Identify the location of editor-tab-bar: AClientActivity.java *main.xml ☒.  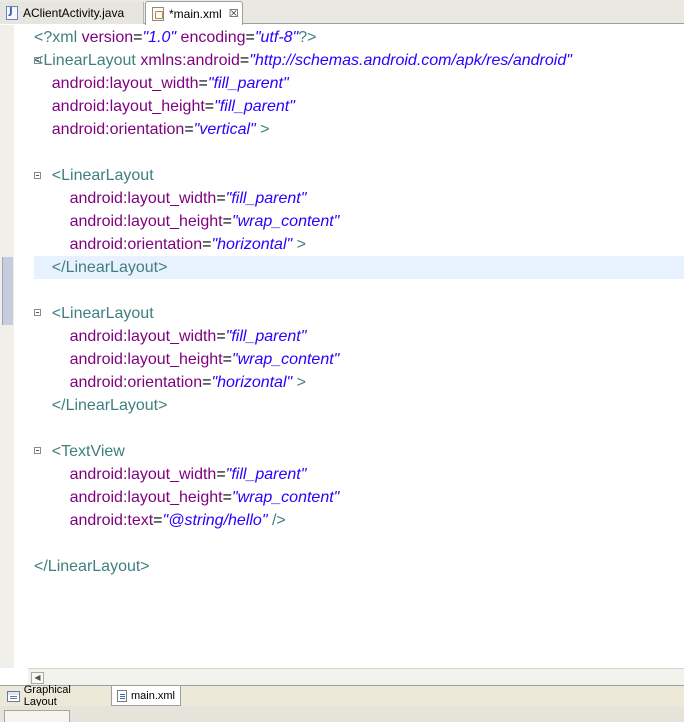
(342, 12).